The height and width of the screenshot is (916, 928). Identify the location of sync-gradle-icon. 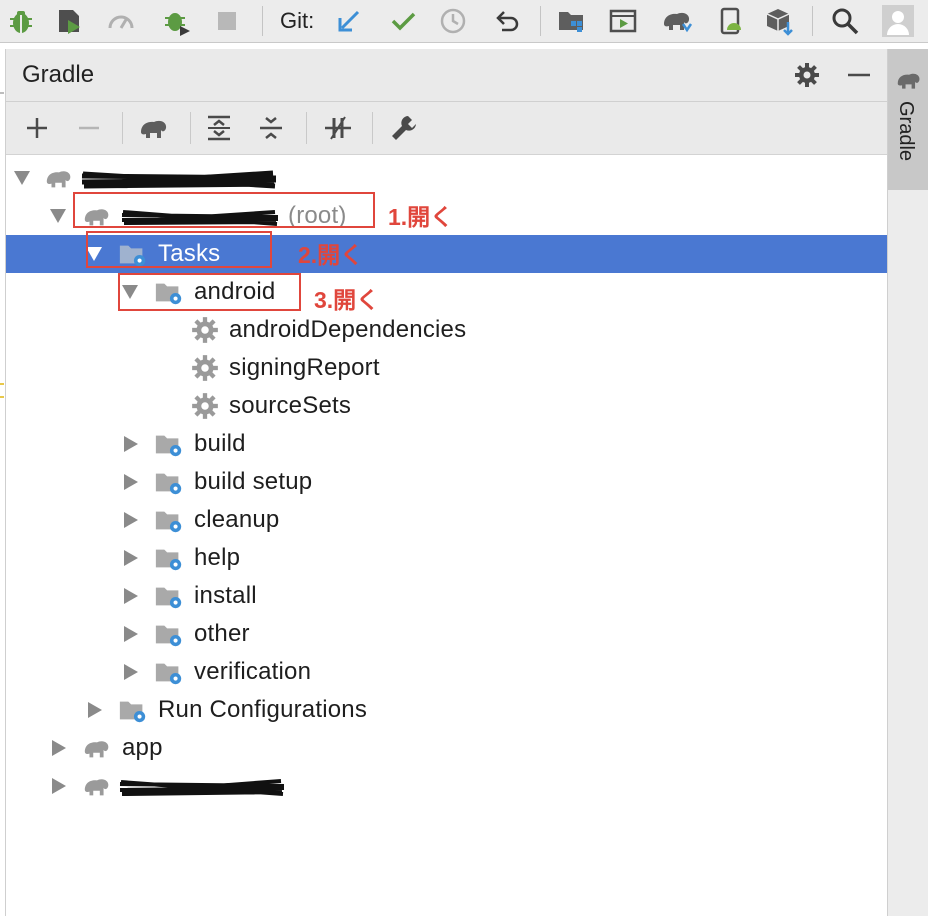
(677, 21).